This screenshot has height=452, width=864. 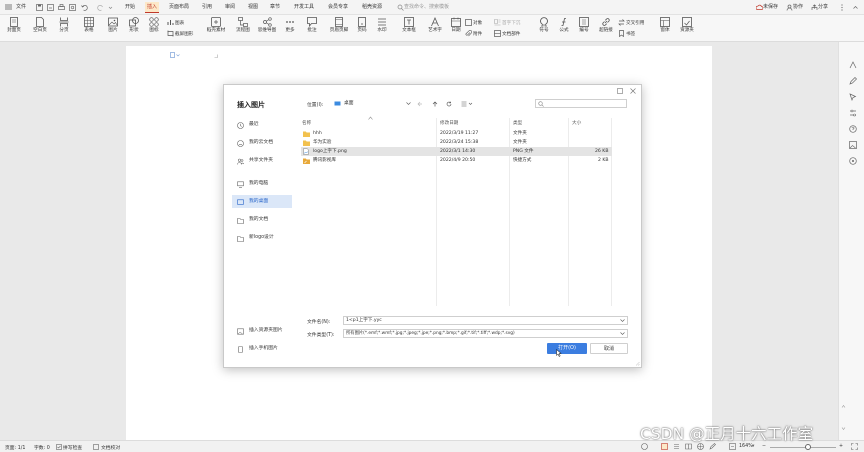 What do you see at coordinates (426, 7) in the screenshot?
I see `command-search: 查找命令、搜索模板` at bounding box center [426, 7].